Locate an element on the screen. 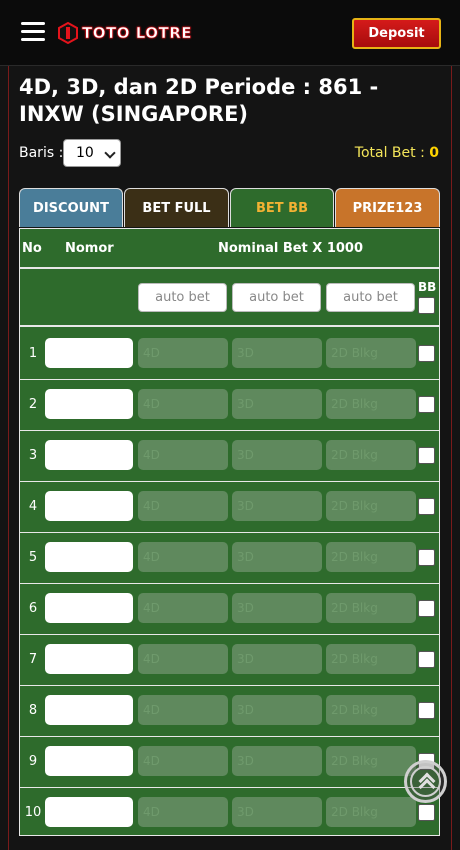 Image resolution: width=460 pixels, height=850 pixels. baris-select: 10 is located at coordinates (92, 153).